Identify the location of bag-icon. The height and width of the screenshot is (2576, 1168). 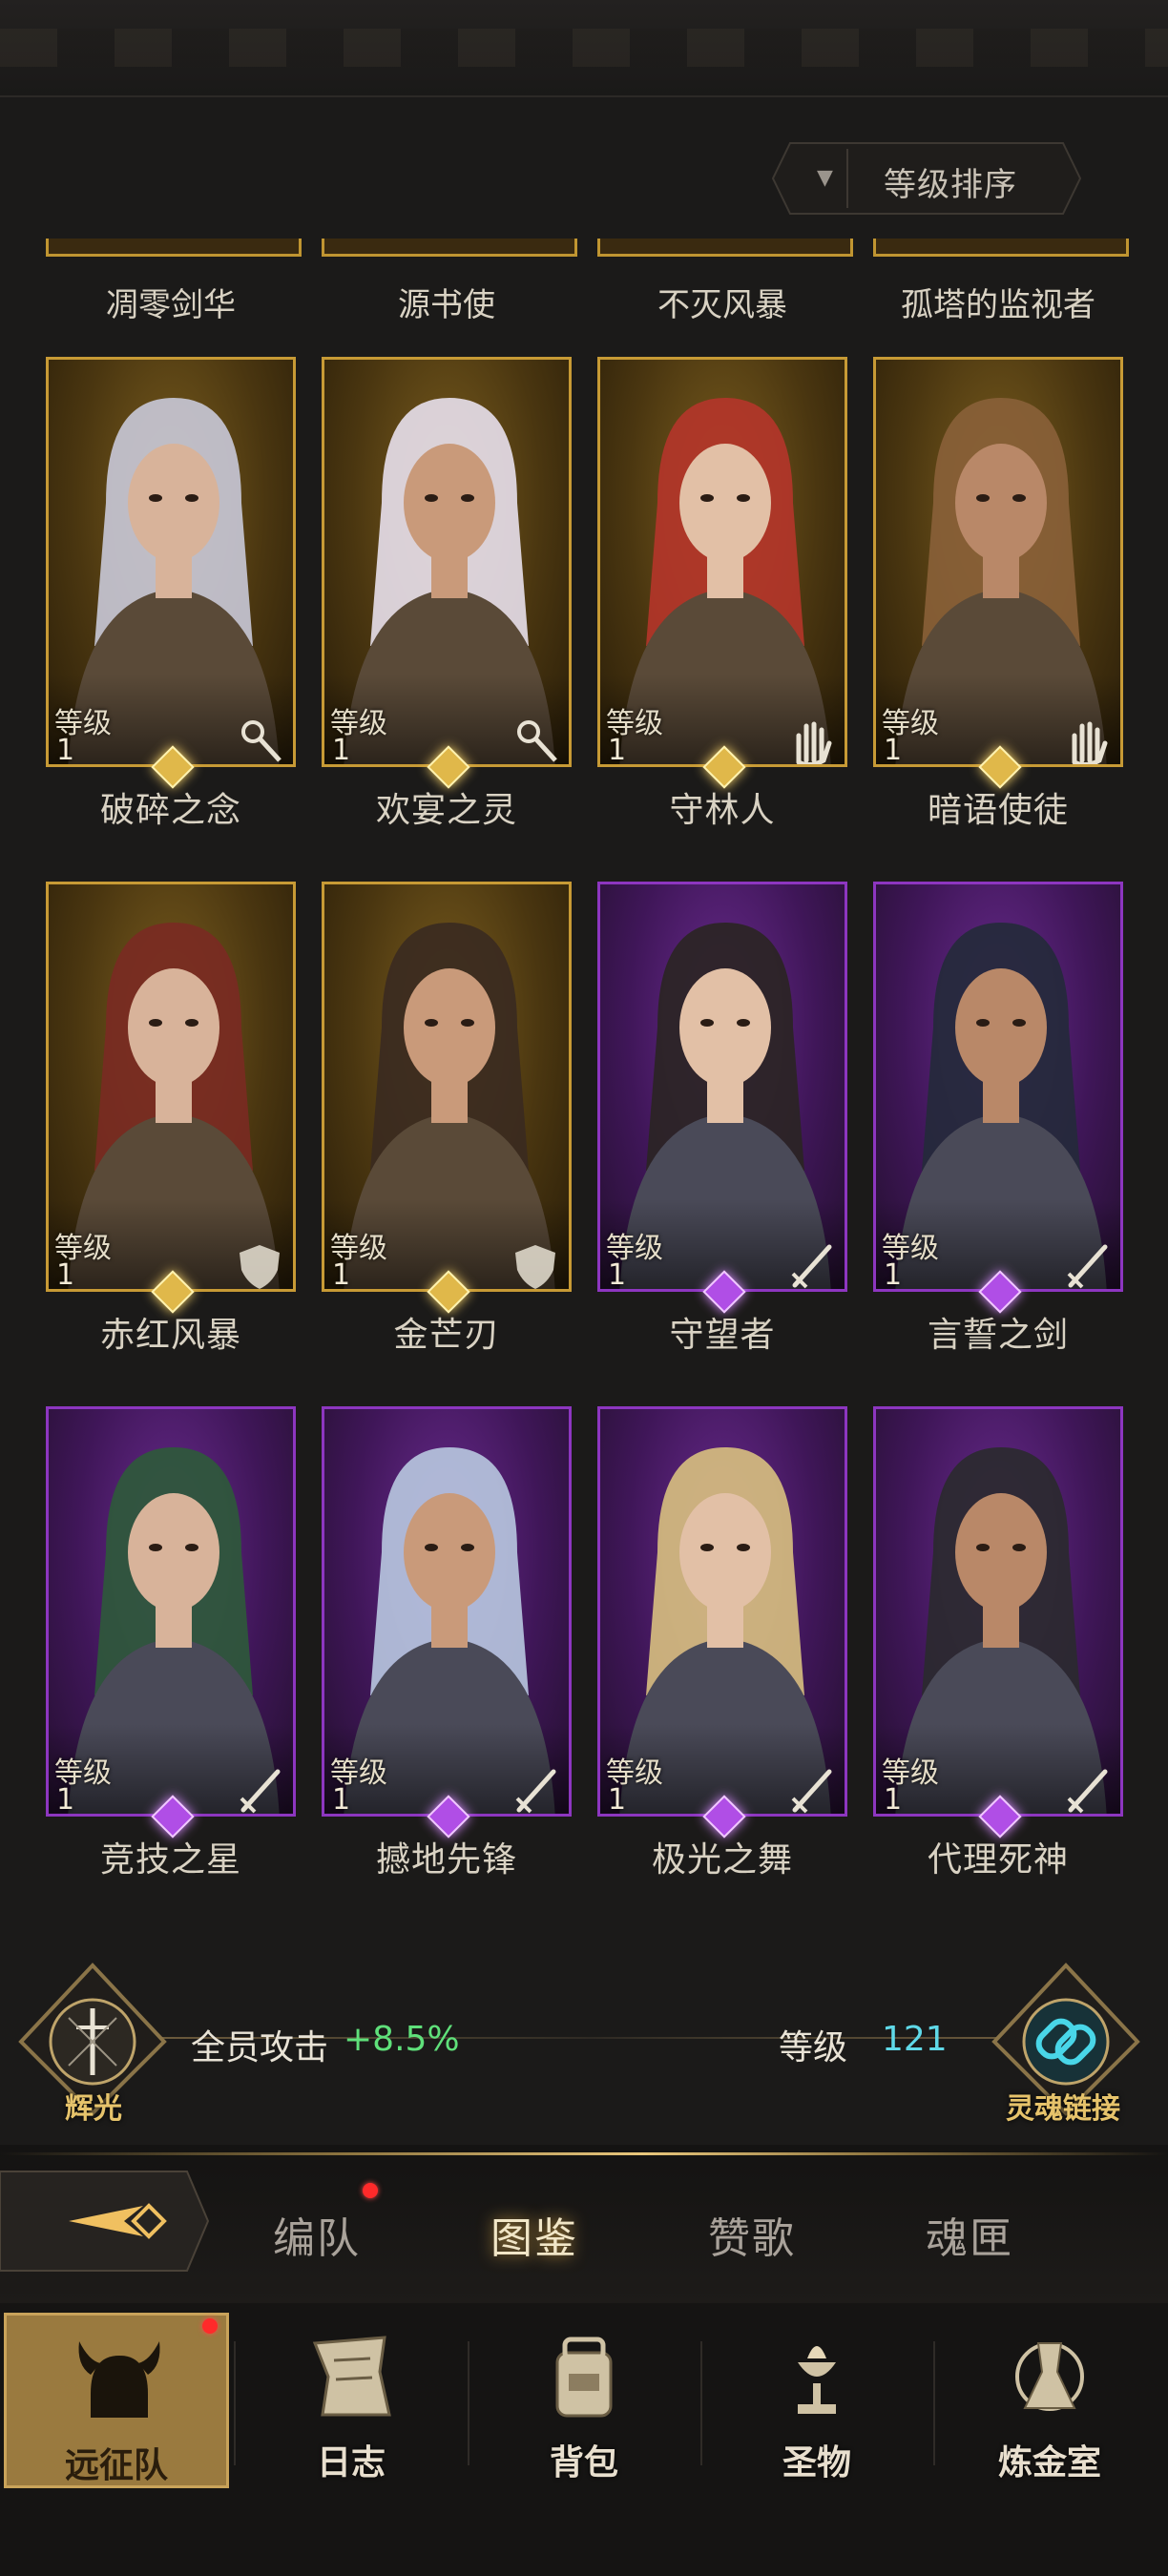
(584, 2377).